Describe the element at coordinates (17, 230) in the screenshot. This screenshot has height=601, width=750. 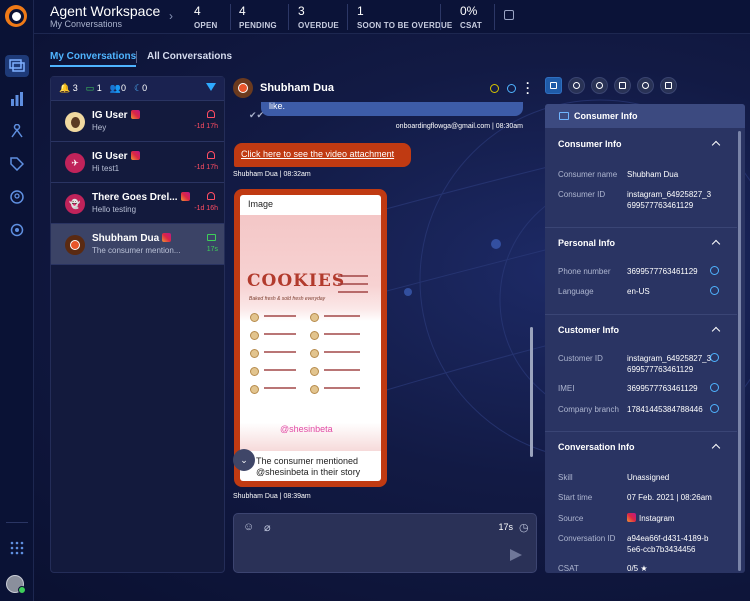
I see `settings-nav-icon` at that location.